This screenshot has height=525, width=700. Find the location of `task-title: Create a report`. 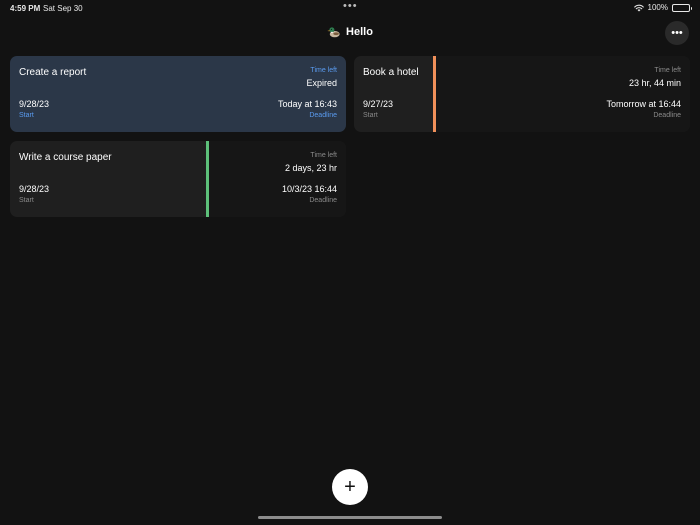

task-title: Create a report is located at coordinates (53, 72).